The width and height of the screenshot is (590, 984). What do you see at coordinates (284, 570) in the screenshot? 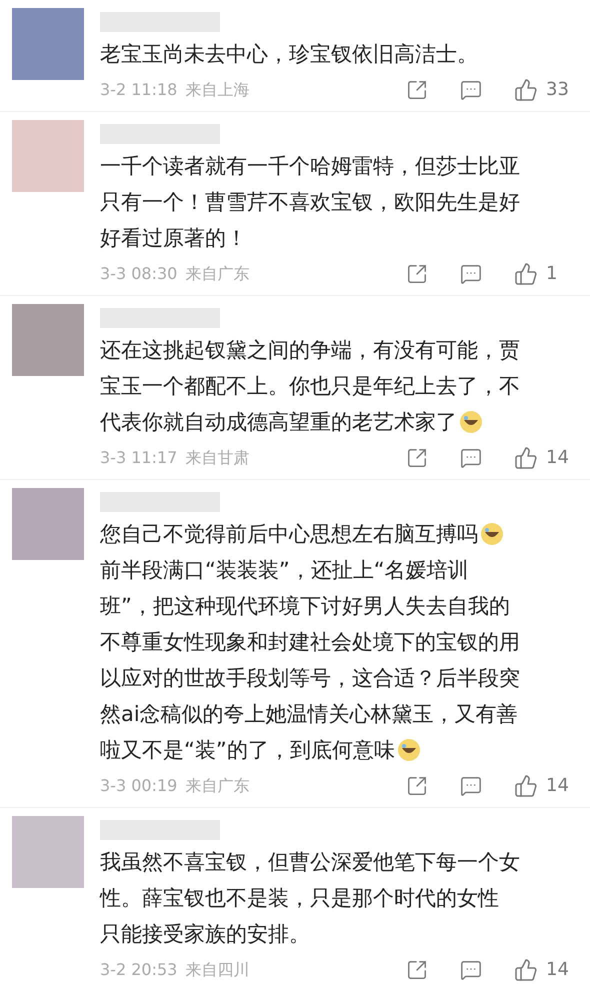
I see `comment-text: 前半段满口“装装装”，还扯上“名媛培训` at bounding box center [284, 570].